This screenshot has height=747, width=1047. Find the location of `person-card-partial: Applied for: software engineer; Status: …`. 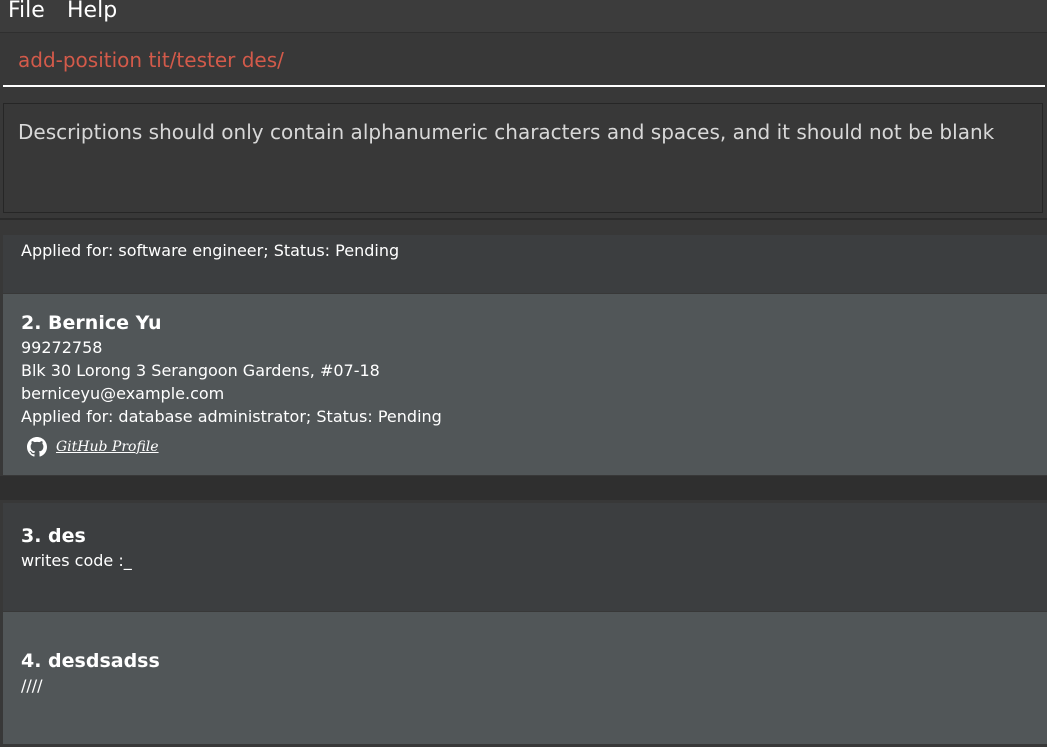

person-card-partial: Applied for: software engineer; Status: … is located at coordinates (525, 264).